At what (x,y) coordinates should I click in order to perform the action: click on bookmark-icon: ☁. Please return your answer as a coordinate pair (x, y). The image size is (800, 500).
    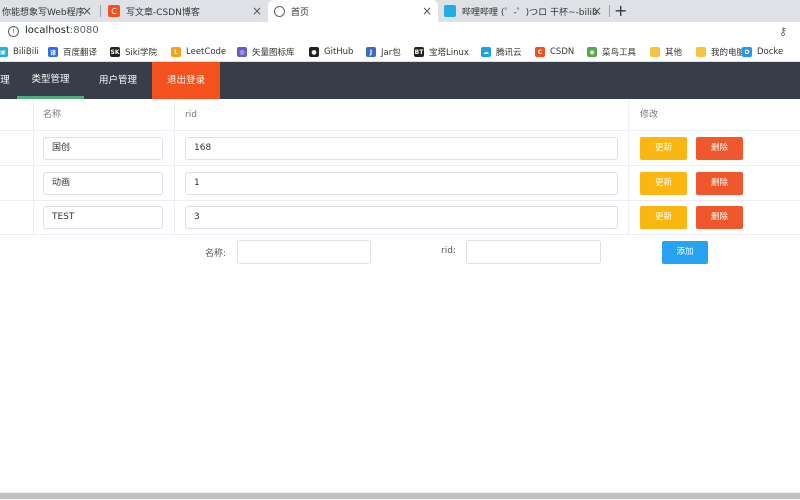
    Looking at the image, I should click on (486, 52).